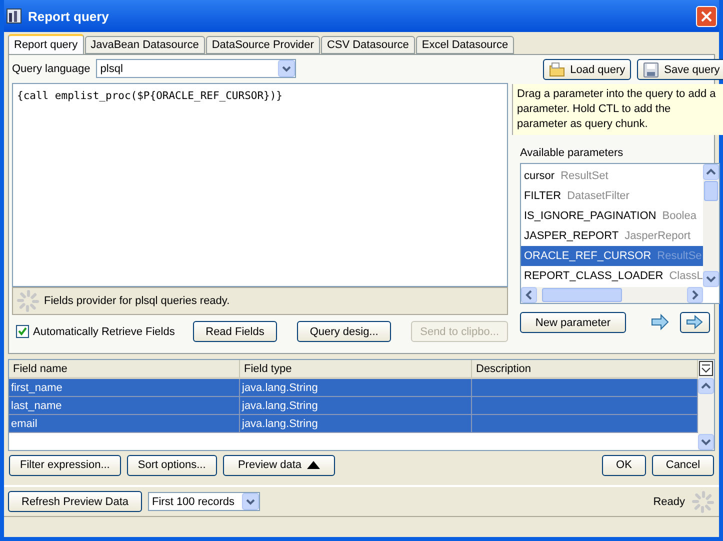 The width and height of the screenshot is (723, 541). Describe the element at coordinates (204, 501) in the screenshot. I see `records-select: First 100 records` at that location.